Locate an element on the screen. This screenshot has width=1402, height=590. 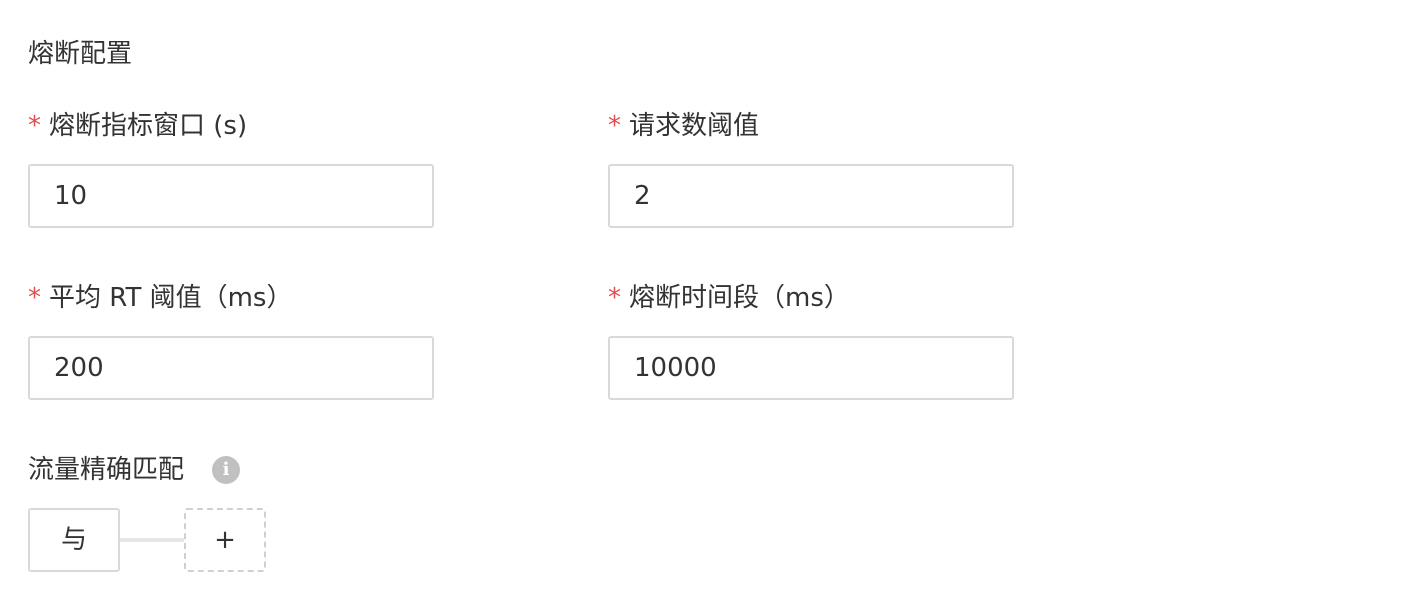
break-duration-label-text: 熔断时间段（ms） is located at coordinates (739, 298).